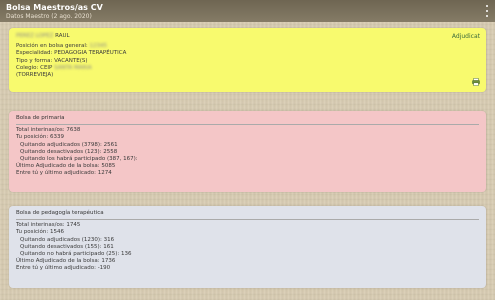  I want to click on bolsa-pedagogia-line: Quitando adjudicados (1230): 316, so click(67, 239).